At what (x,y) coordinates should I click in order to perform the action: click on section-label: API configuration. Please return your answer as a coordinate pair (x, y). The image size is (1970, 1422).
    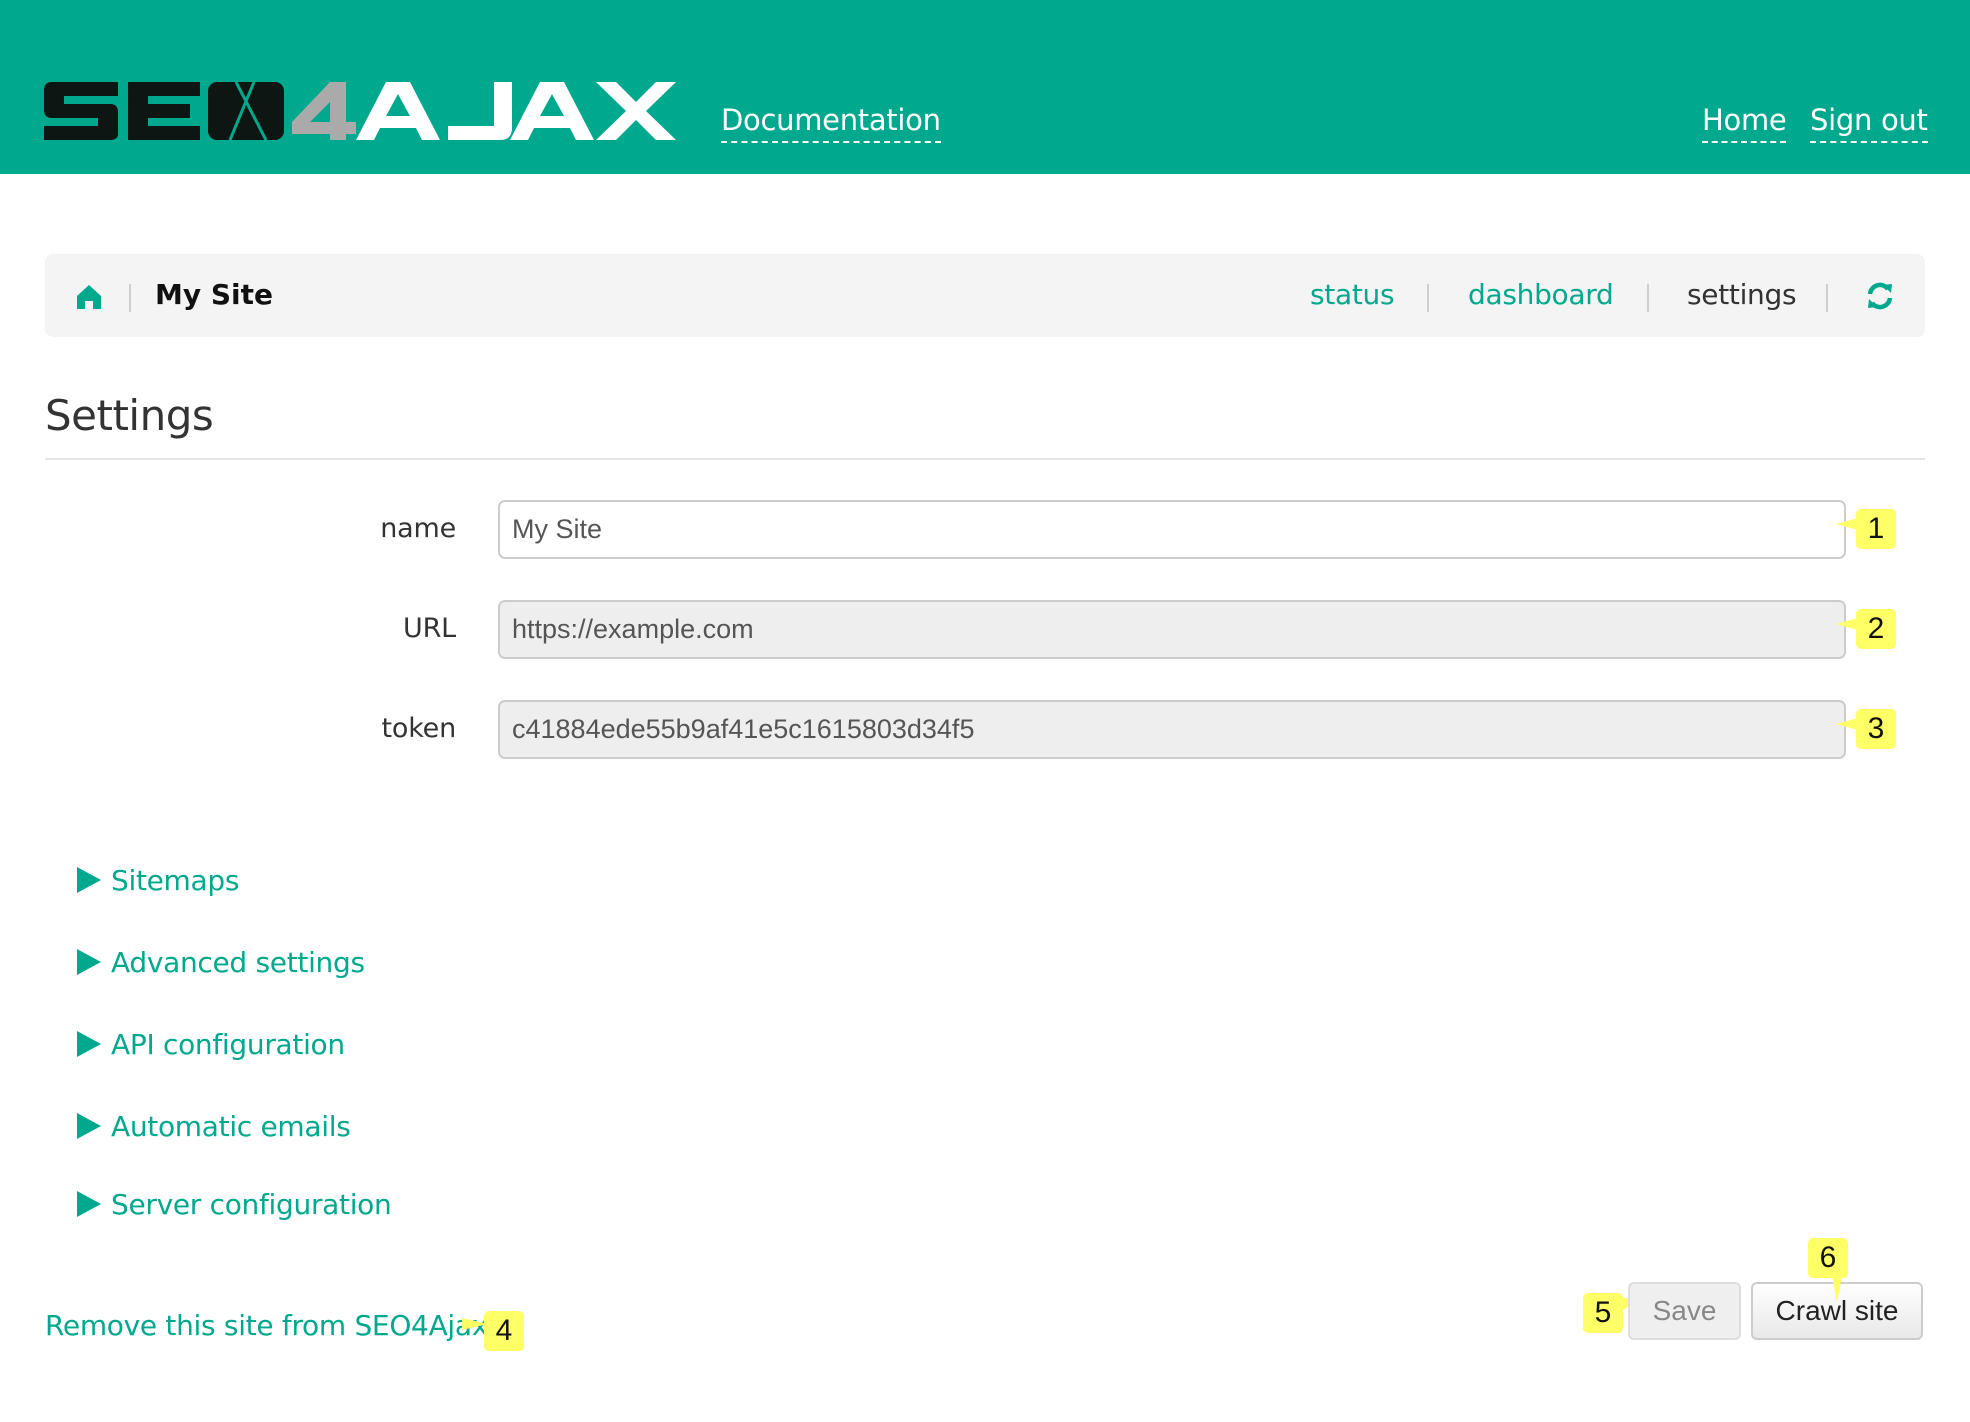
    Looking at the image, I should click on (228, 1044).